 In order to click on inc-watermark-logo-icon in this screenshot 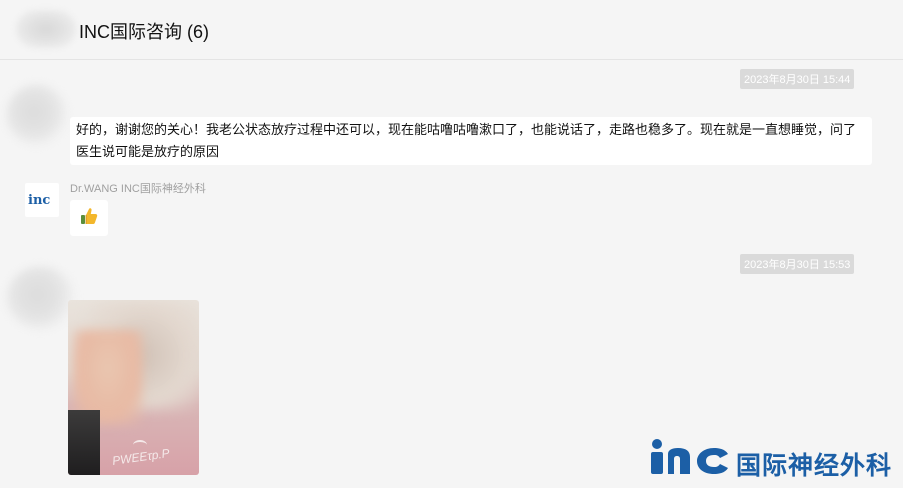, I will do `click(689, 456)`.